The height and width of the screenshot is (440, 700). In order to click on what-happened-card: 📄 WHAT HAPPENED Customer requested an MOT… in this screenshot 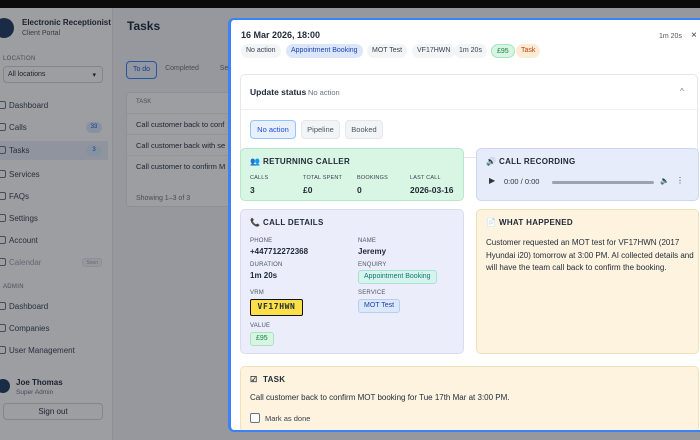, I will do `click(587, 281)`.